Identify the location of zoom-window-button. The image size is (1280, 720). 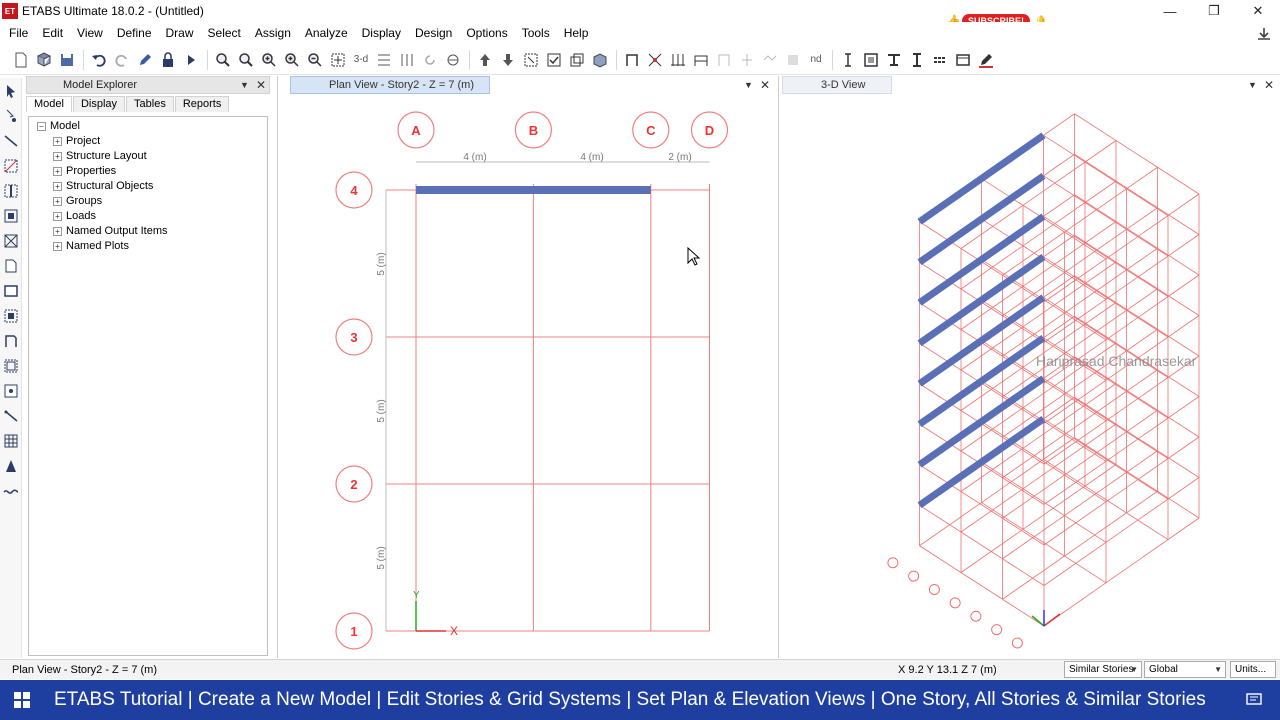
(223, 60).